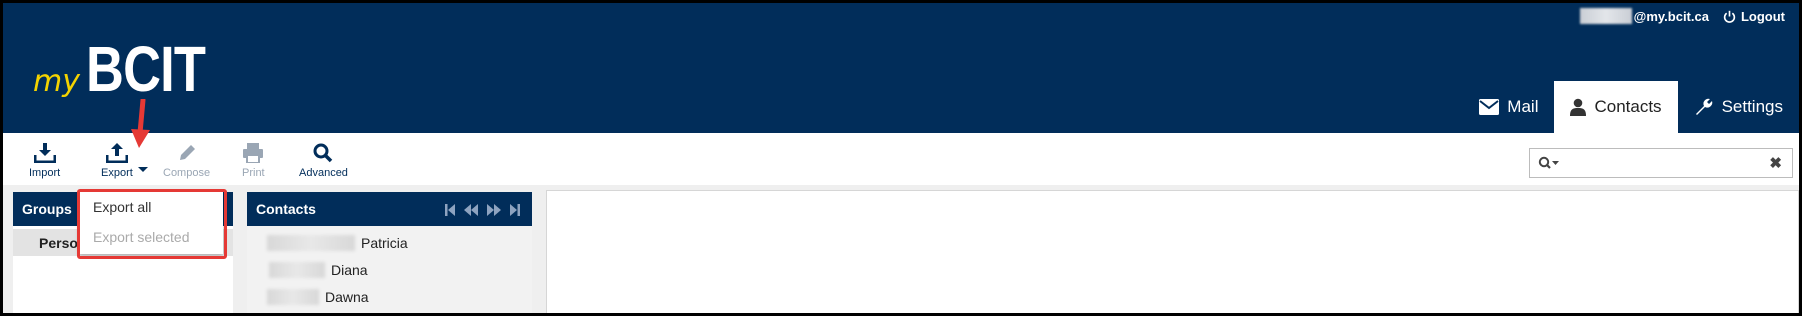  I want to click on contact-name: Patricia, so click(384, 242).